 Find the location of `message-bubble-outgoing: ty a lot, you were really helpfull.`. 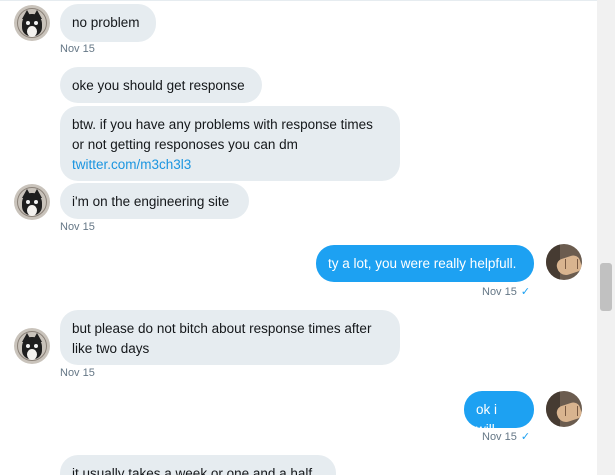

message-bubble-outgoing: ty a lot, you were really helpfull. is located at coordinates (425, 263).